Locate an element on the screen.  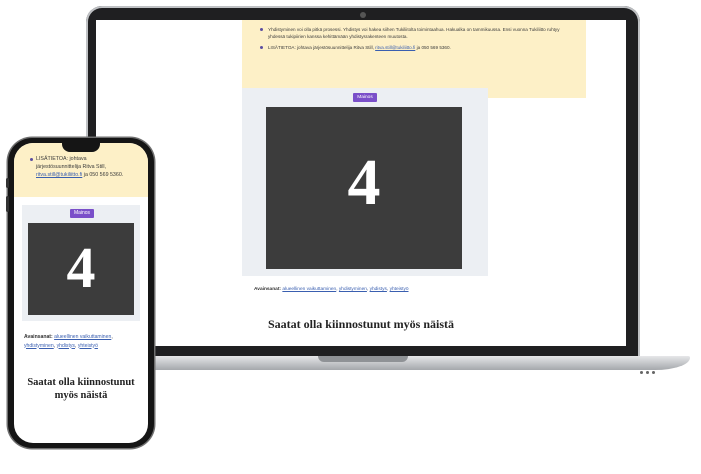
info-line: järjestösuunnittelija Ritva Still, is located at coordinates (71, 167).